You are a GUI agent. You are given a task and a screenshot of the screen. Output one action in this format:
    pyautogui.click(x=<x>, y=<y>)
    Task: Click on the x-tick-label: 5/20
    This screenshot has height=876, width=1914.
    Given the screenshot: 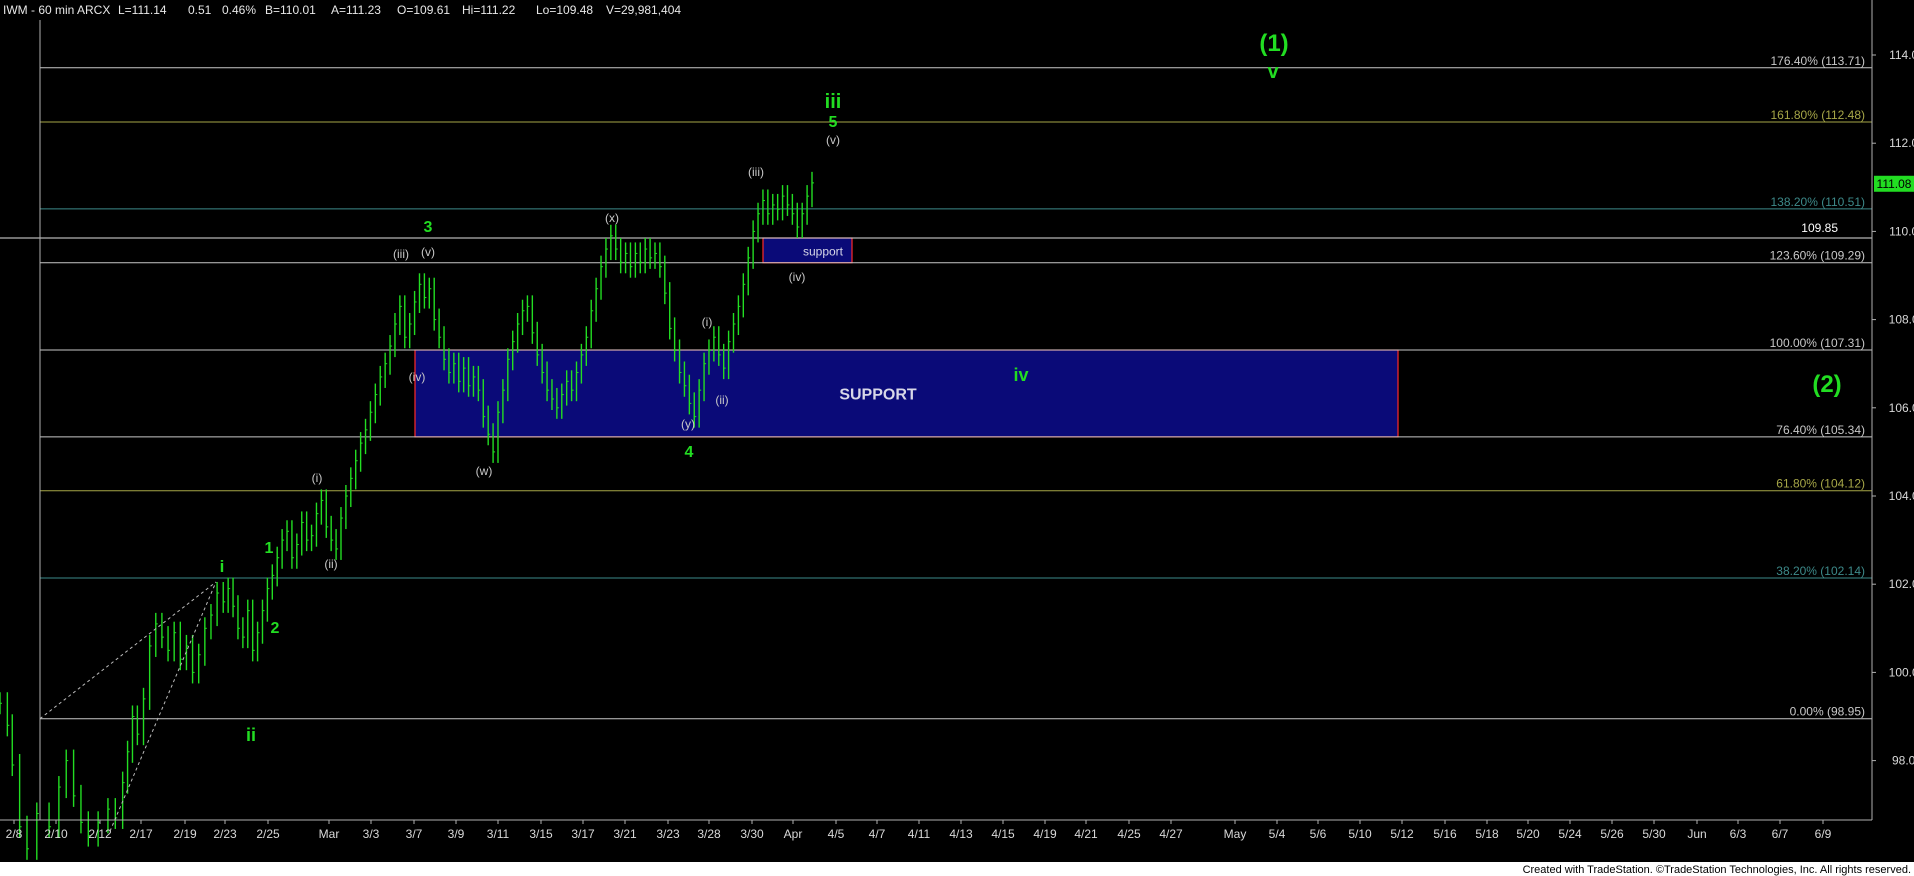 What is the action you would take?
    pyautogui.click(x=1528, y=834)
    